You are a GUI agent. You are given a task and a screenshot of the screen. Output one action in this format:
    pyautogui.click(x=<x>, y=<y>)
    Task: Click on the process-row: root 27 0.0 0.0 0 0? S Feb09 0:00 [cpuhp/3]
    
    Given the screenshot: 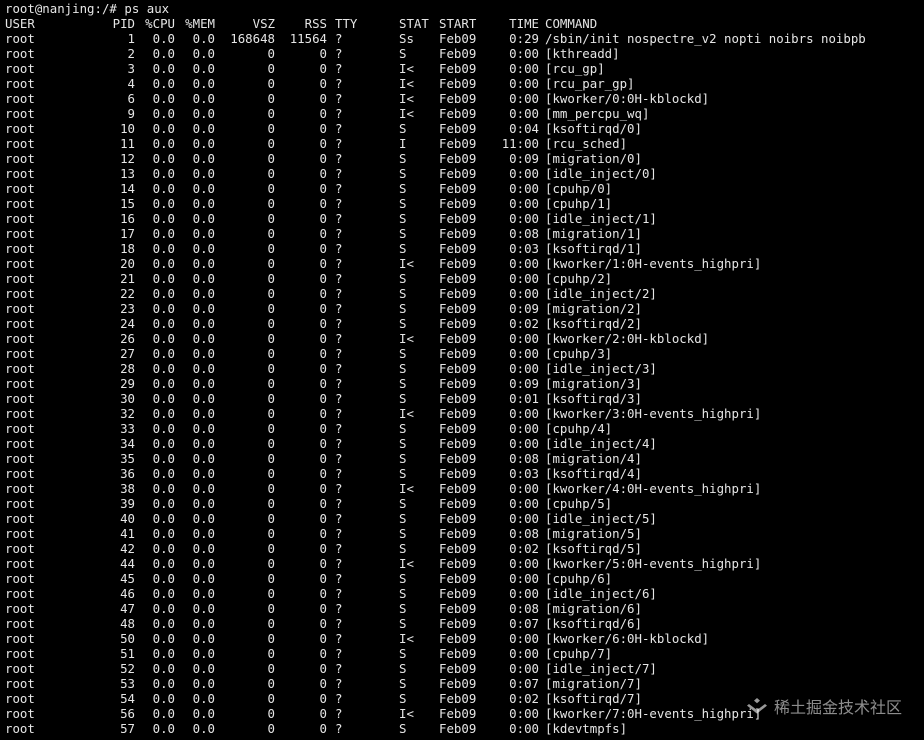 What is the action you would take?
    pyautogui.click(x=464, y=353)
    